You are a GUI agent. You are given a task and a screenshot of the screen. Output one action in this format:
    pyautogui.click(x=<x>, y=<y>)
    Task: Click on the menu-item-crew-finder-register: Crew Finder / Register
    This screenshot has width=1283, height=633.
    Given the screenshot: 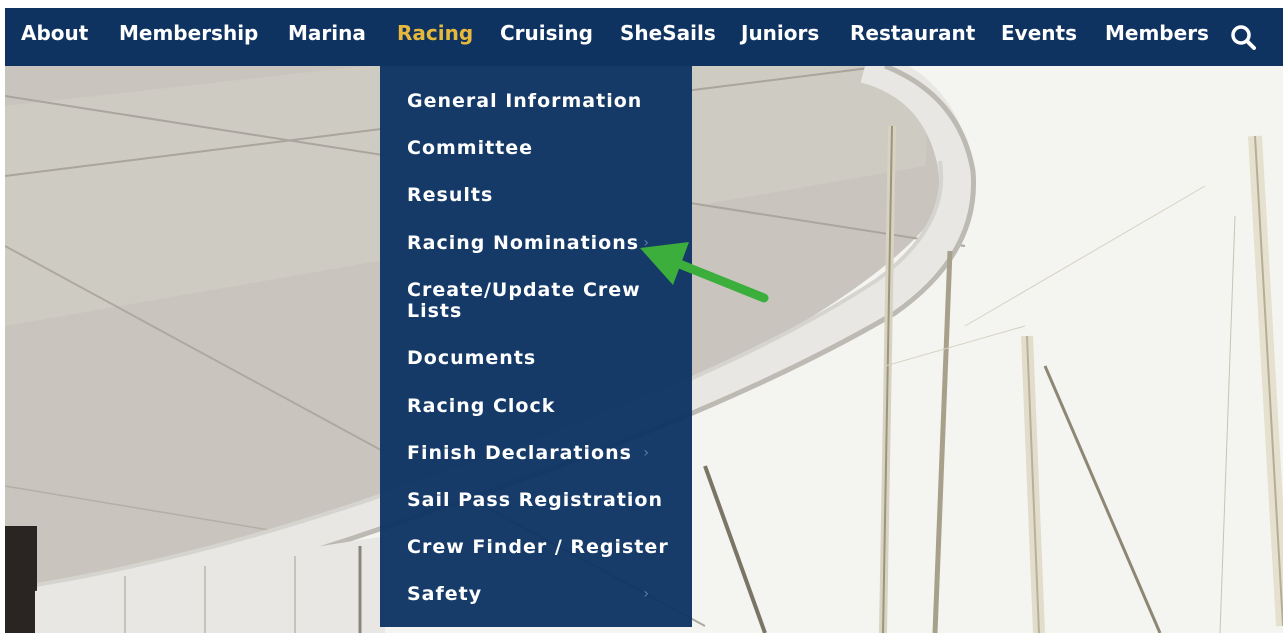 What is the action you would take?
    pyautogui.click(x=542, y=547)
    